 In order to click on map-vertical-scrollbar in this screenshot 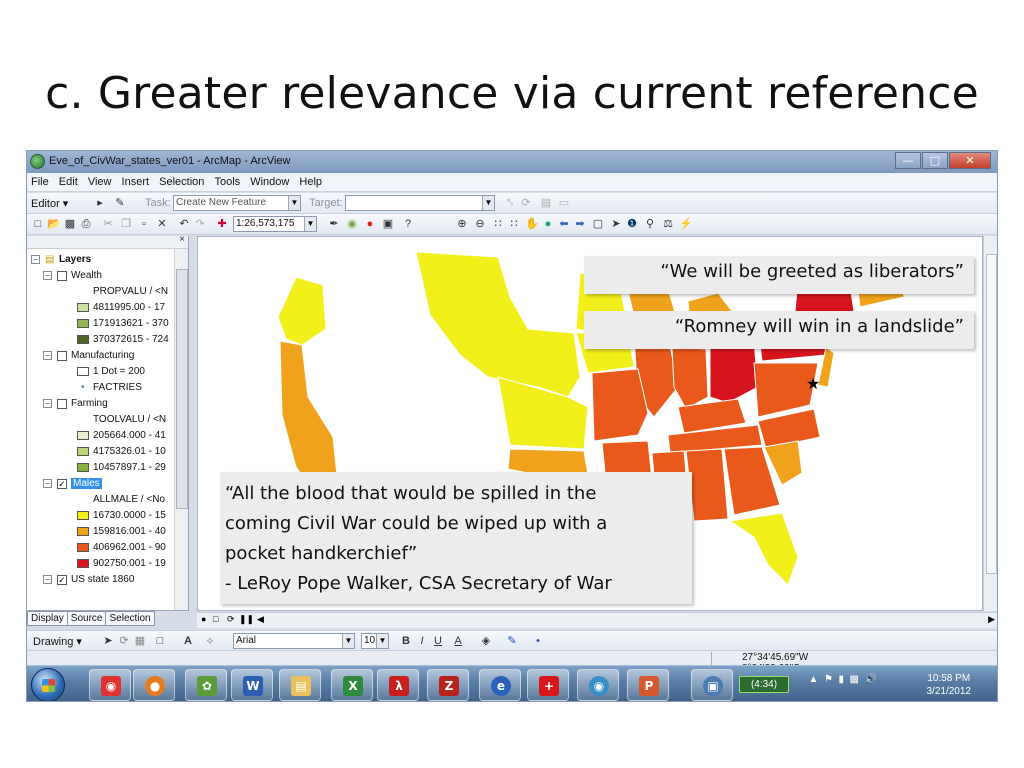, I will do `click(990, 423)`.